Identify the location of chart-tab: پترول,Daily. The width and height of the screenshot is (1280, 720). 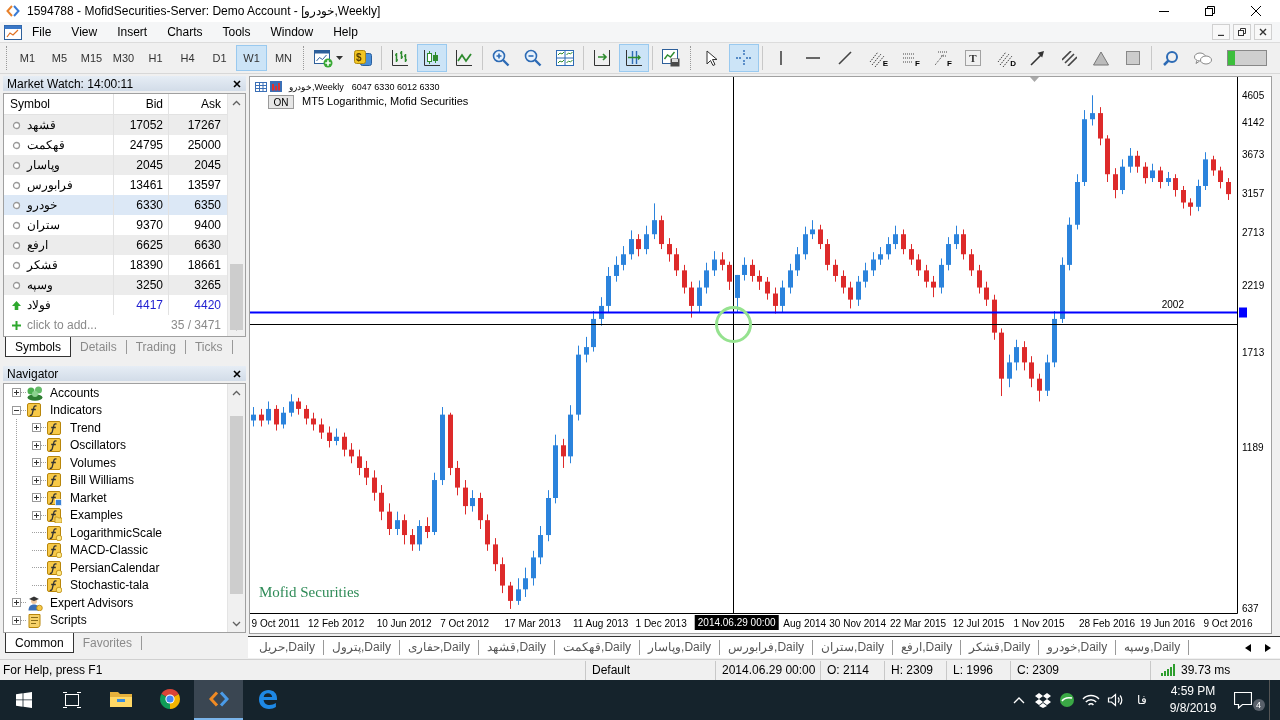
(362, 647).